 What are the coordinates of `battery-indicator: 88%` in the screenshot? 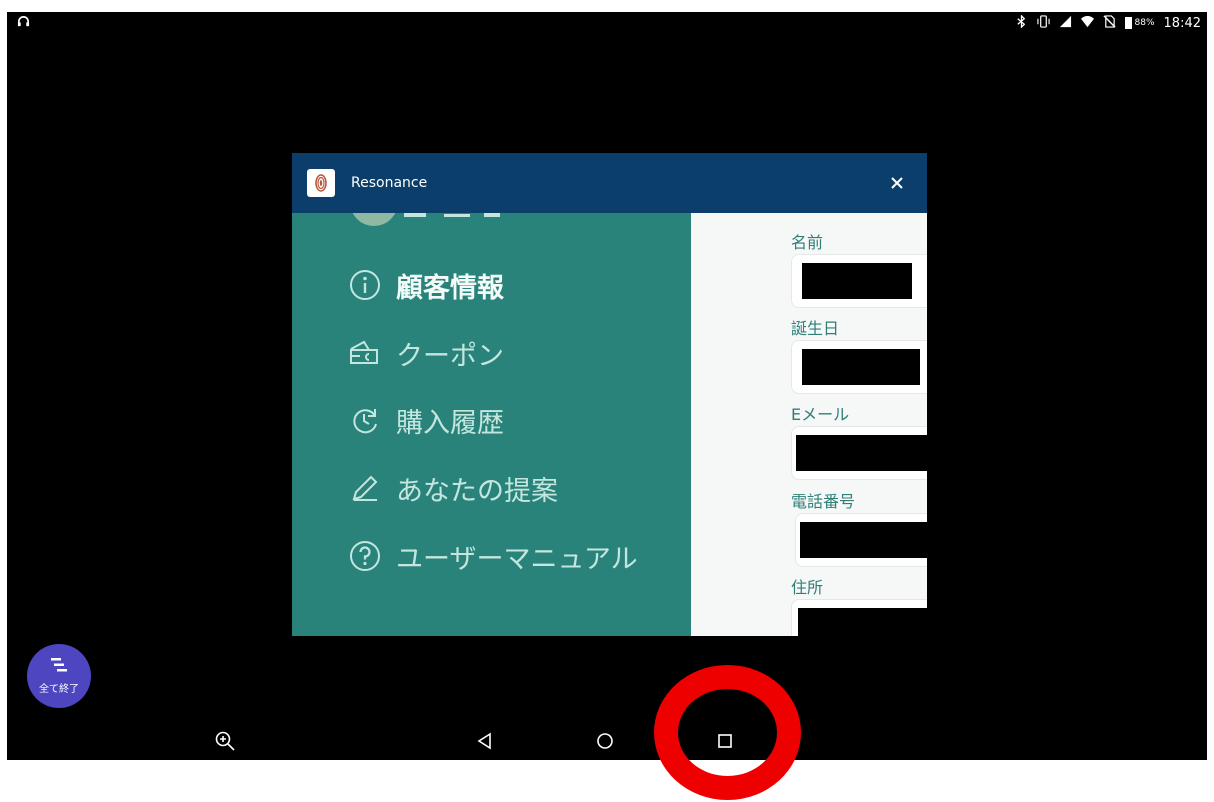 It's located at (1139, 23).